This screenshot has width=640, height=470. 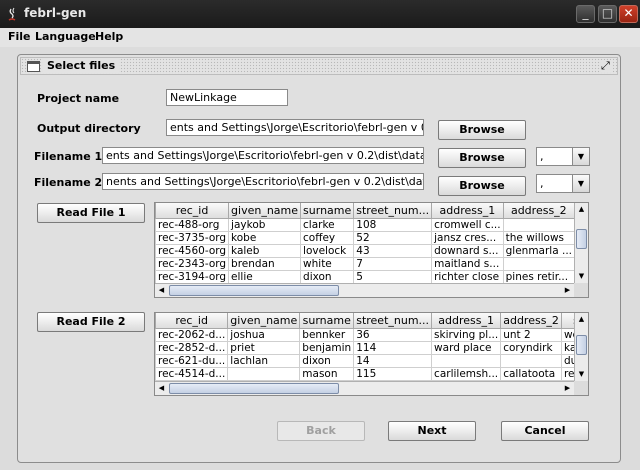 What do you see at coordinates (567, 347) in the screenshot?
I see `table-cell: kamb` at bounding box center [567, 347].